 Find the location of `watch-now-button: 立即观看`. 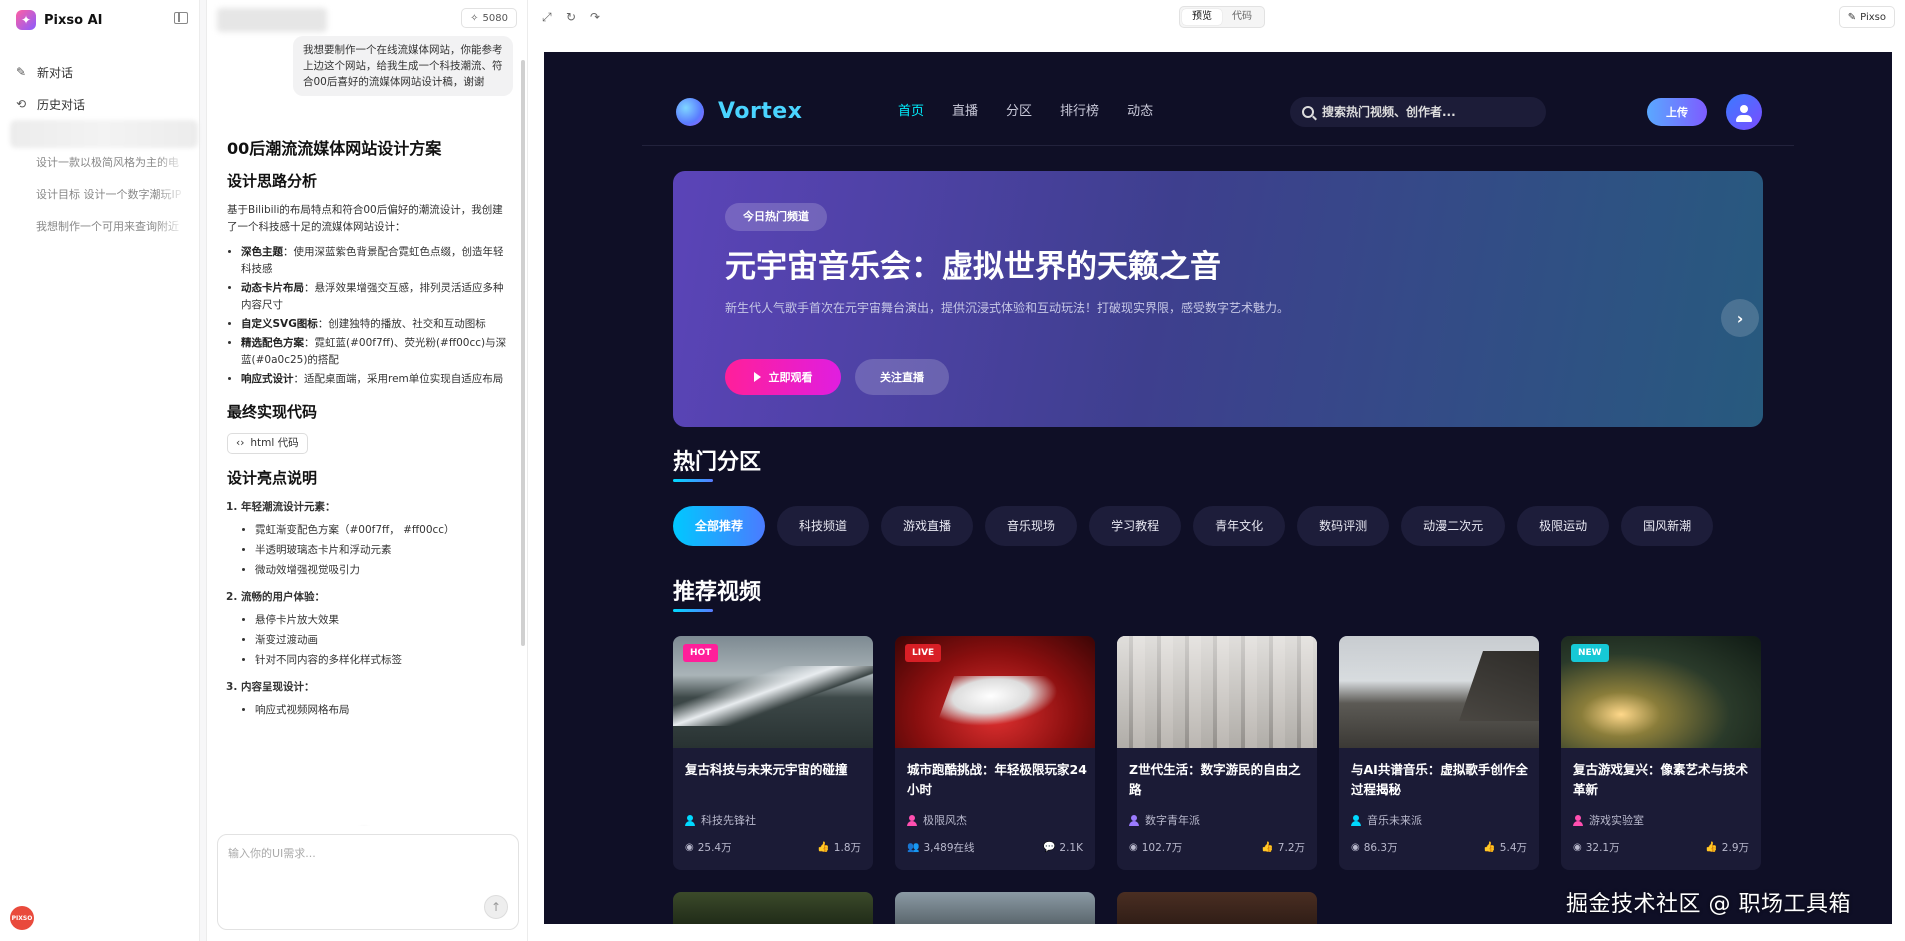

watch-now-button: 立即观看 is located at coordinates (783, 377).